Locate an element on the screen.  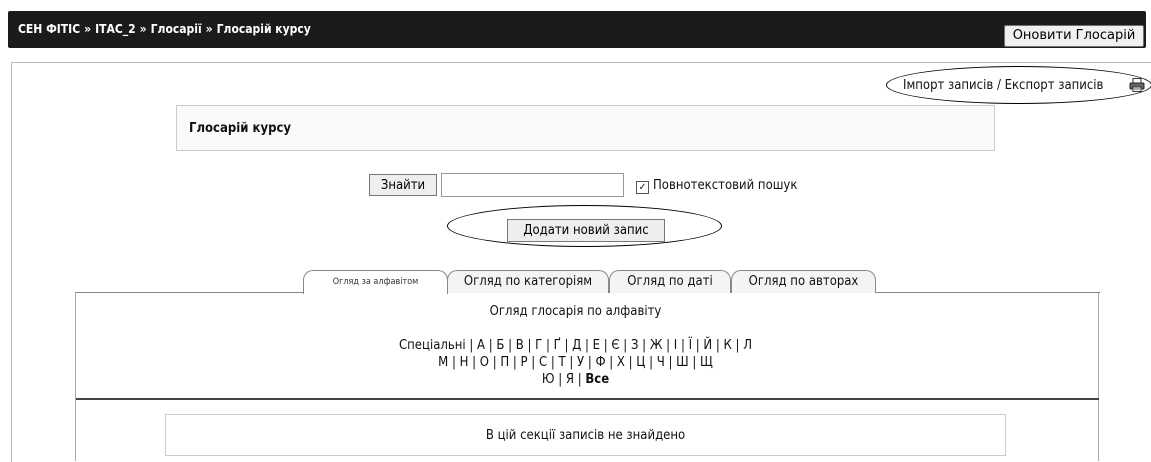
breadcrumb-item-site: СЕН ФІТІС is located at coordinates (49, 29).